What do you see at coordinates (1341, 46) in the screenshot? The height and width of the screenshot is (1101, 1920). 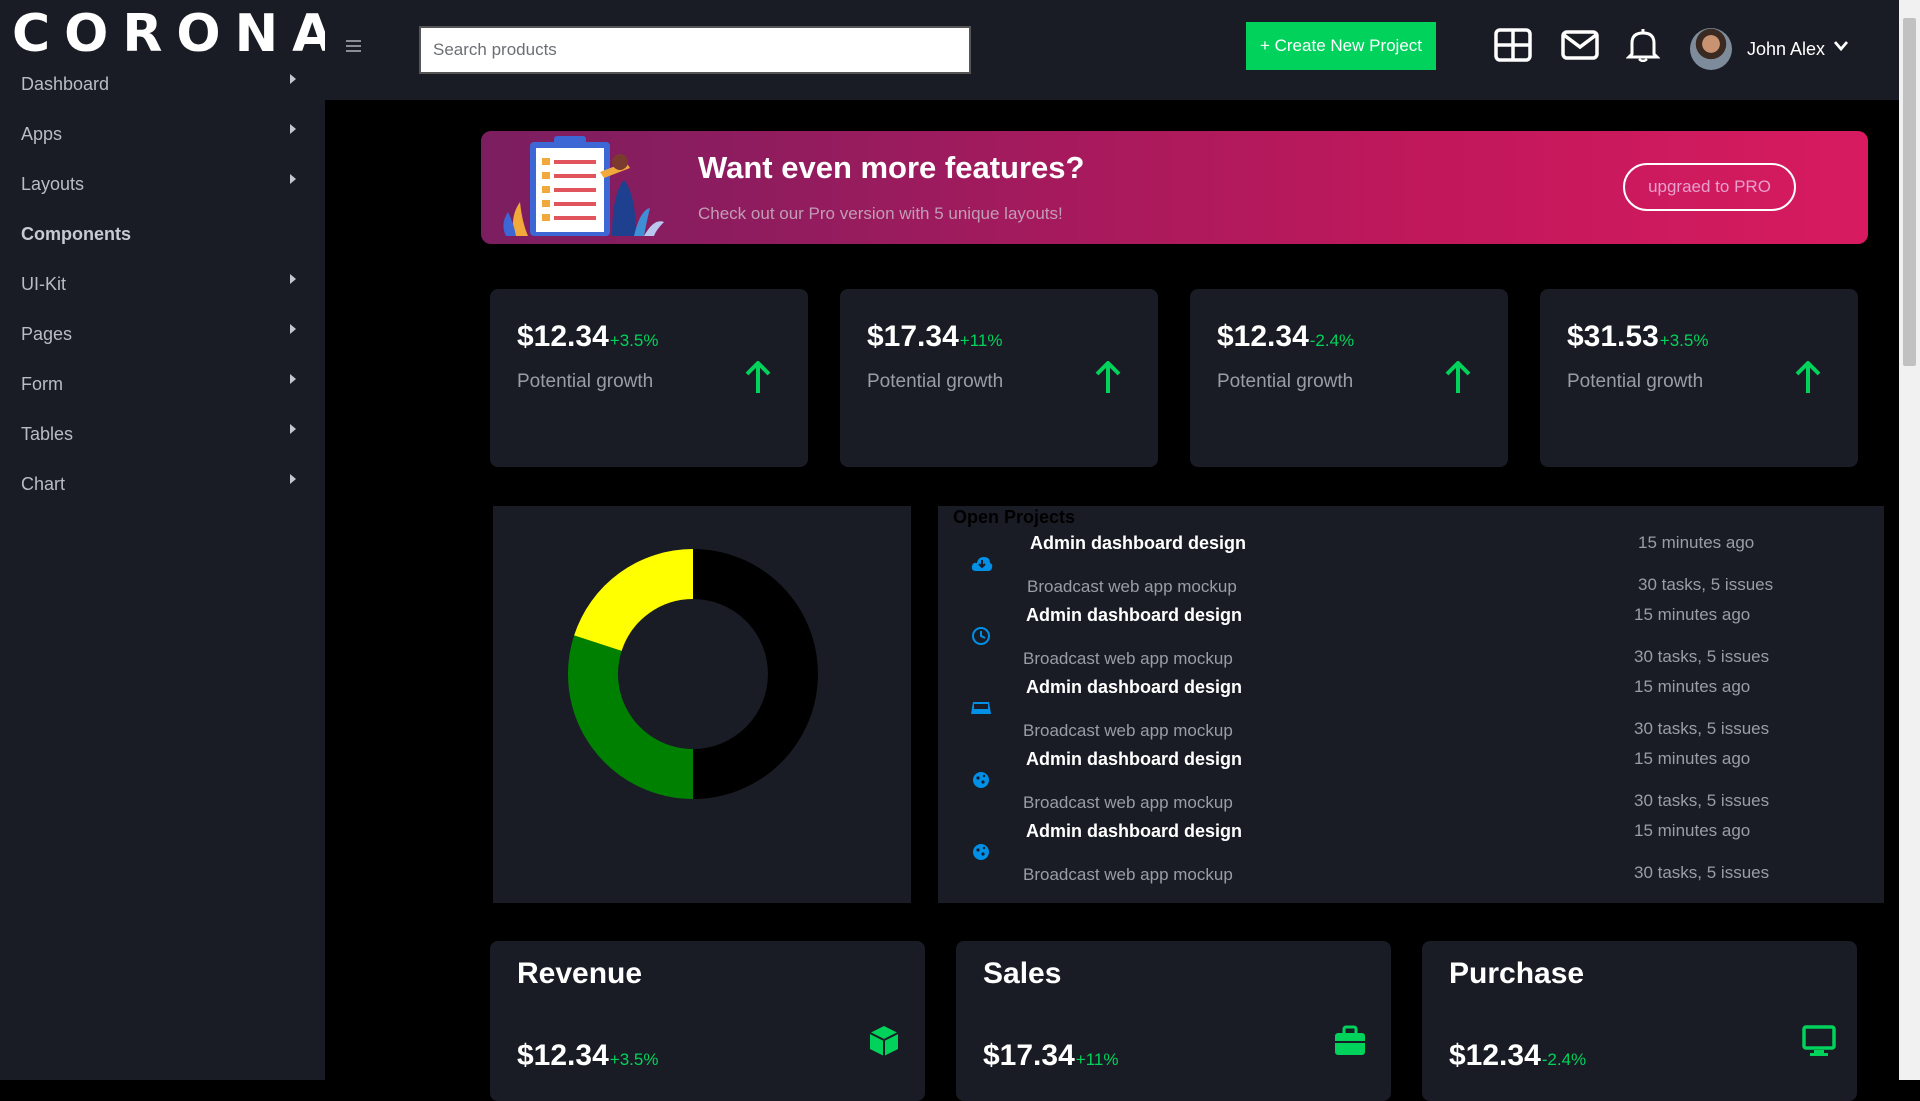 I see `create-project-button: + Create New Project` at bounding box center [1341, 46].